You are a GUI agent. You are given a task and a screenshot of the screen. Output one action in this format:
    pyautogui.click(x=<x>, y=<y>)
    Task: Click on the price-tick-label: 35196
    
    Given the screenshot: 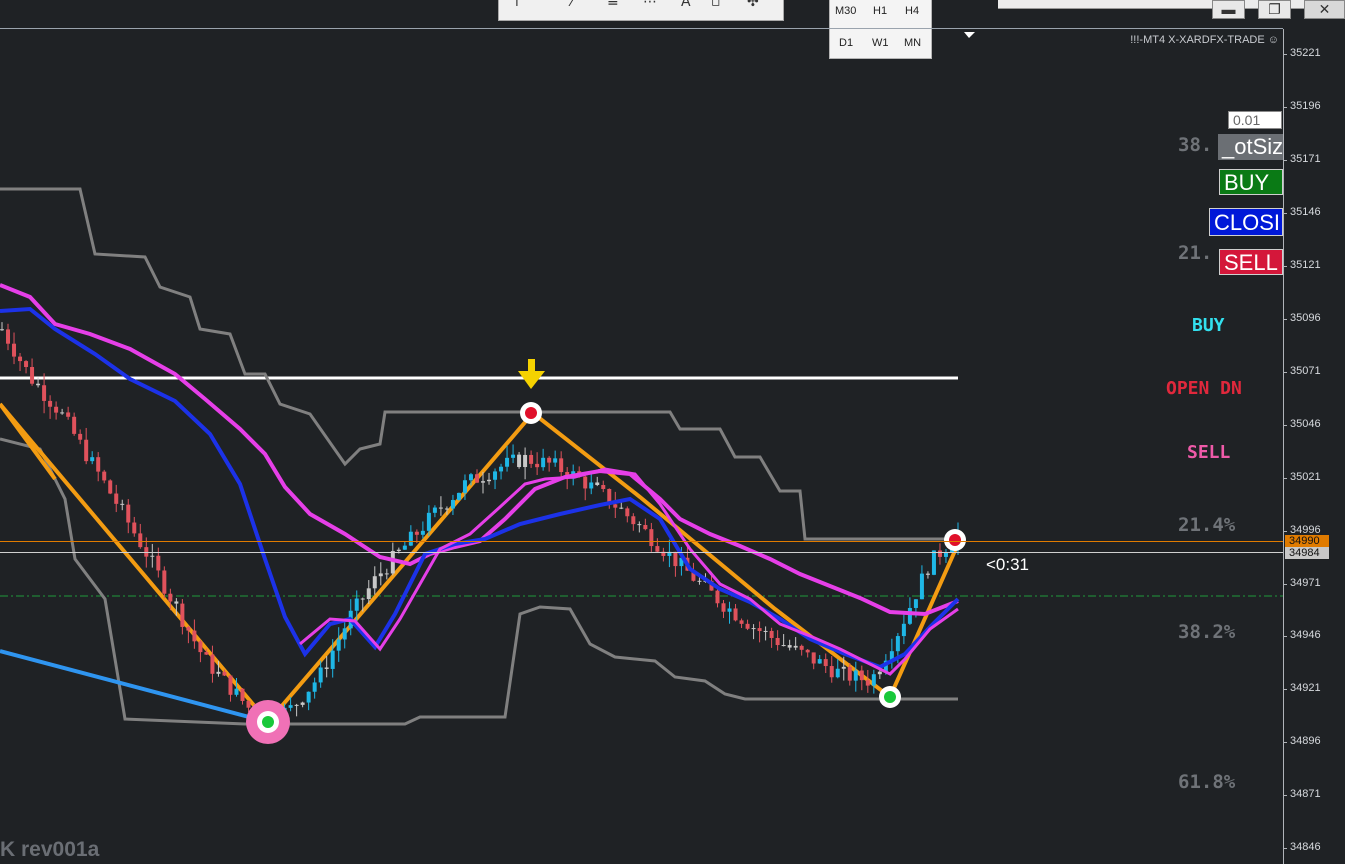 What is the action you would take?
    pyautogui.click(x=1305, y=106)
    